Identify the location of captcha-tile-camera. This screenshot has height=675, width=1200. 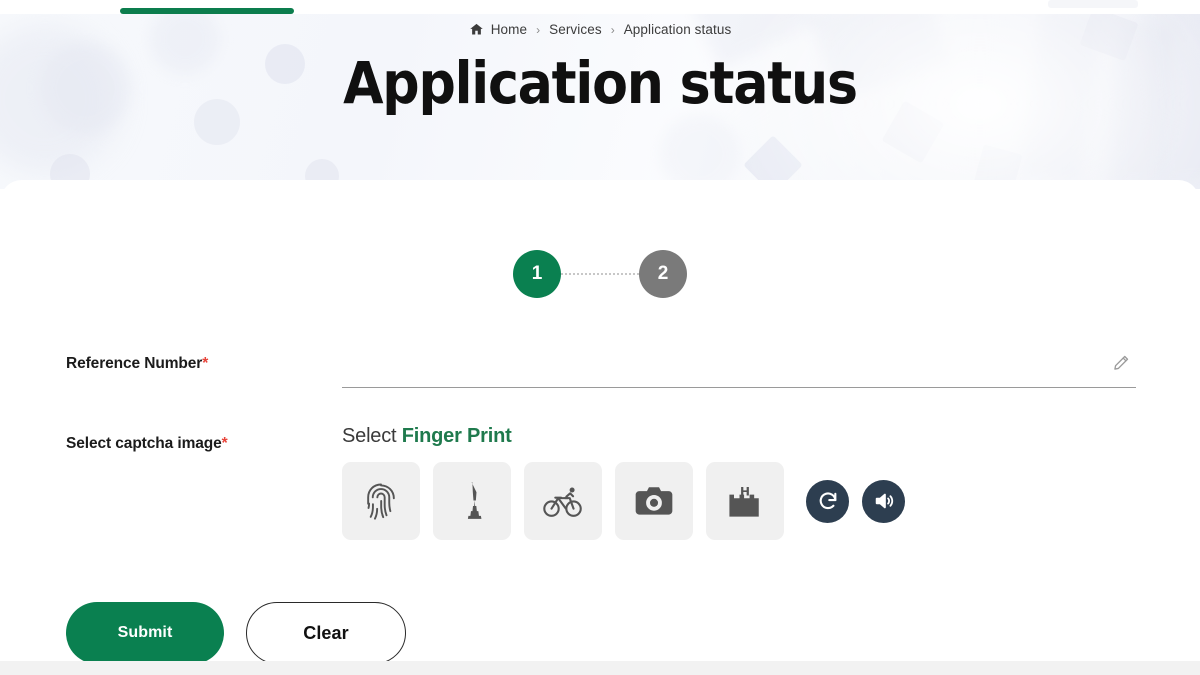
(654, 501).